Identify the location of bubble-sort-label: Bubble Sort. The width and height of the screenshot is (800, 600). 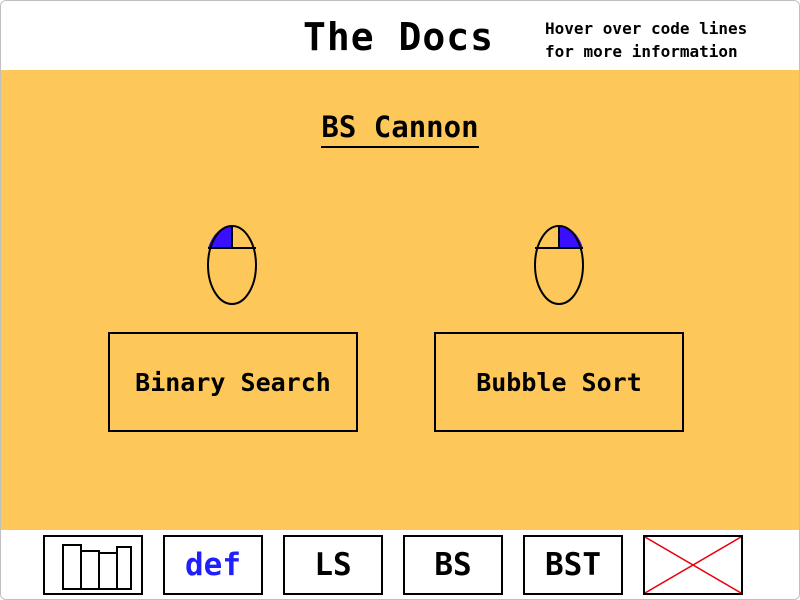
(559, 382).